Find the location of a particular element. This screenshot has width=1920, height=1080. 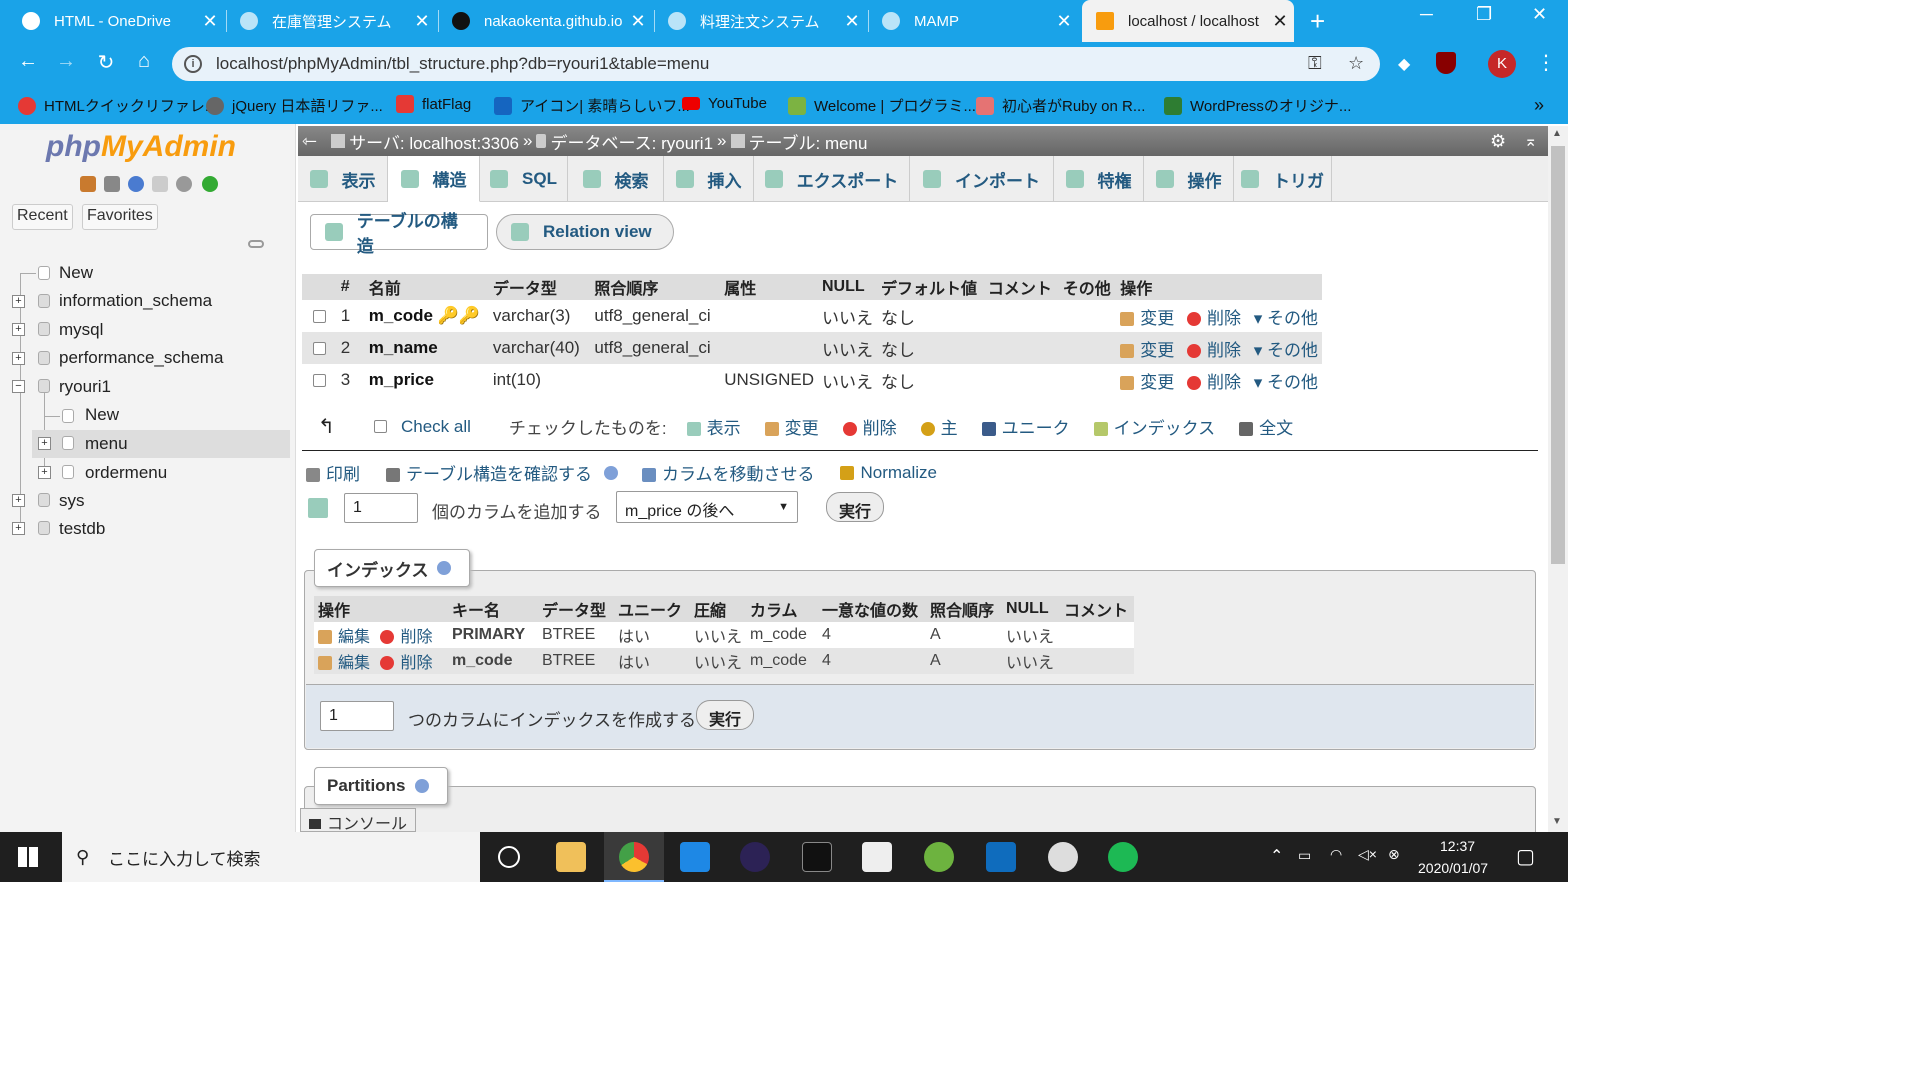

cortana-icon is located at coordinates (509, 857).